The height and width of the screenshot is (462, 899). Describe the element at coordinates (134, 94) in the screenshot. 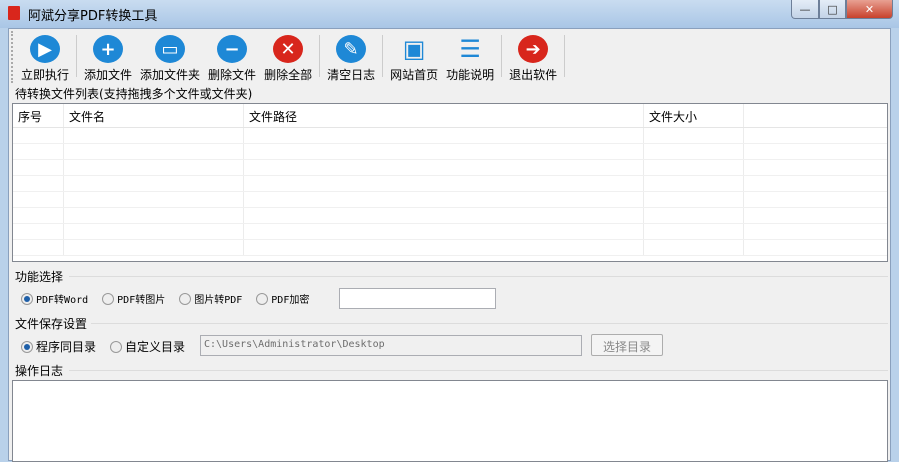

I see `file-list-label: 待转换文件列表(支持拖拽多个文件或文件夹)` at that location.